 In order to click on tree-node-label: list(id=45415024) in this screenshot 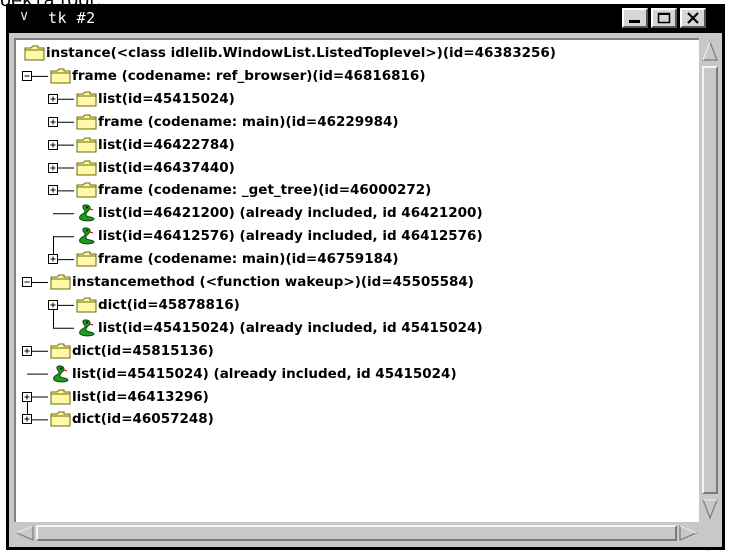, I will do `click(166, 99)`.